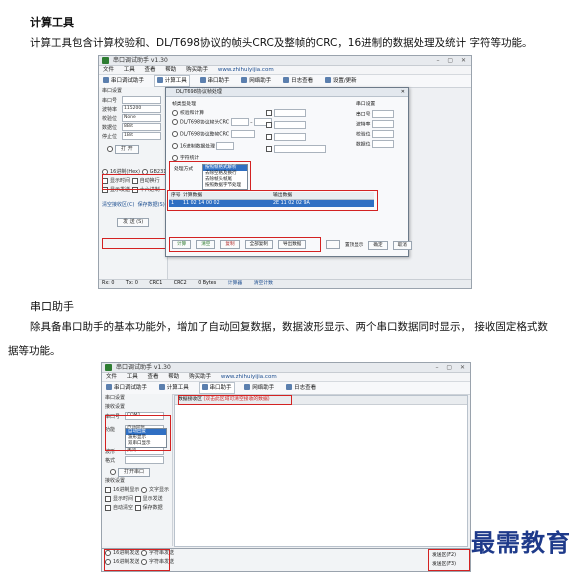  I want to click on calc-icon, so click(159, 80).